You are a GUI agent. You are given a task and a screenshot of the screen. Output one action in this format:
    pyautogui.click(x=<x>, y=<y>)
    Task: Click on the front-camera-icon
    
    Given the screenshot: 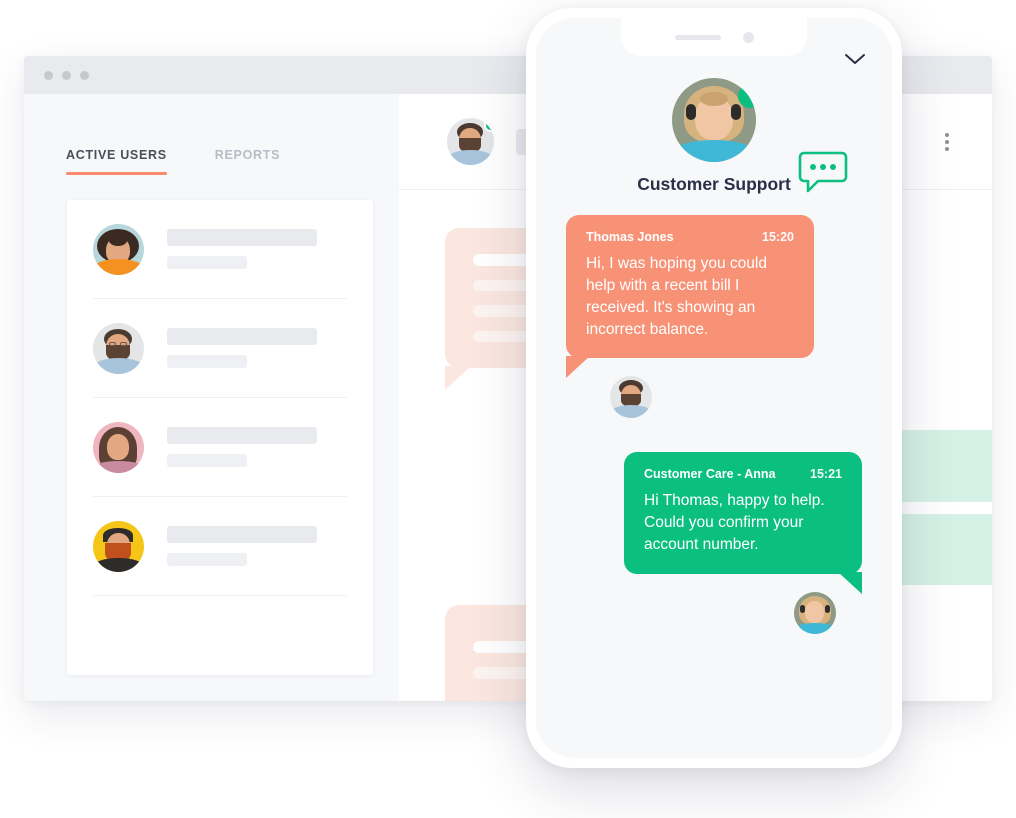 What is the action you would take?
    pyautogui.click(x=748, y=37)
    